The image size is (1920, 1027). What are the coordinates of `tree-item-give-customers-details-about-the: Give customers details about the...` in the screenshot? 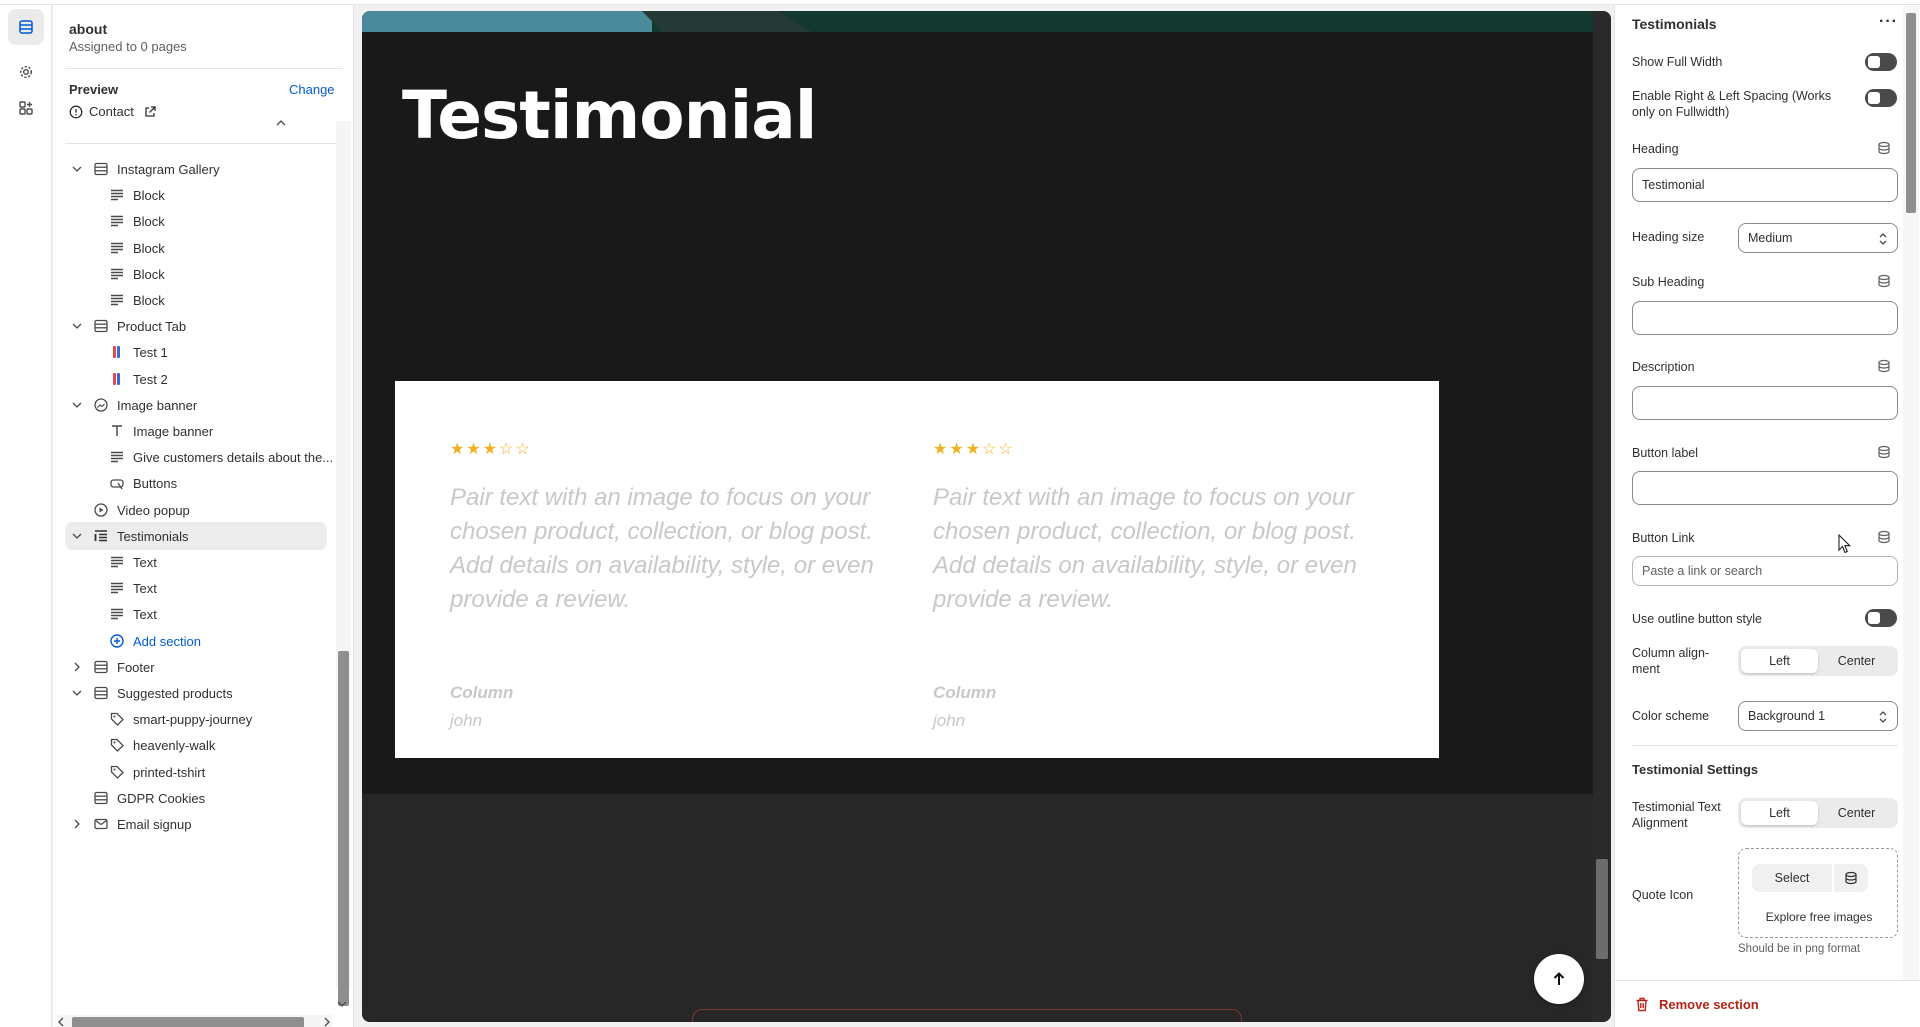 It's located at (199, 457).